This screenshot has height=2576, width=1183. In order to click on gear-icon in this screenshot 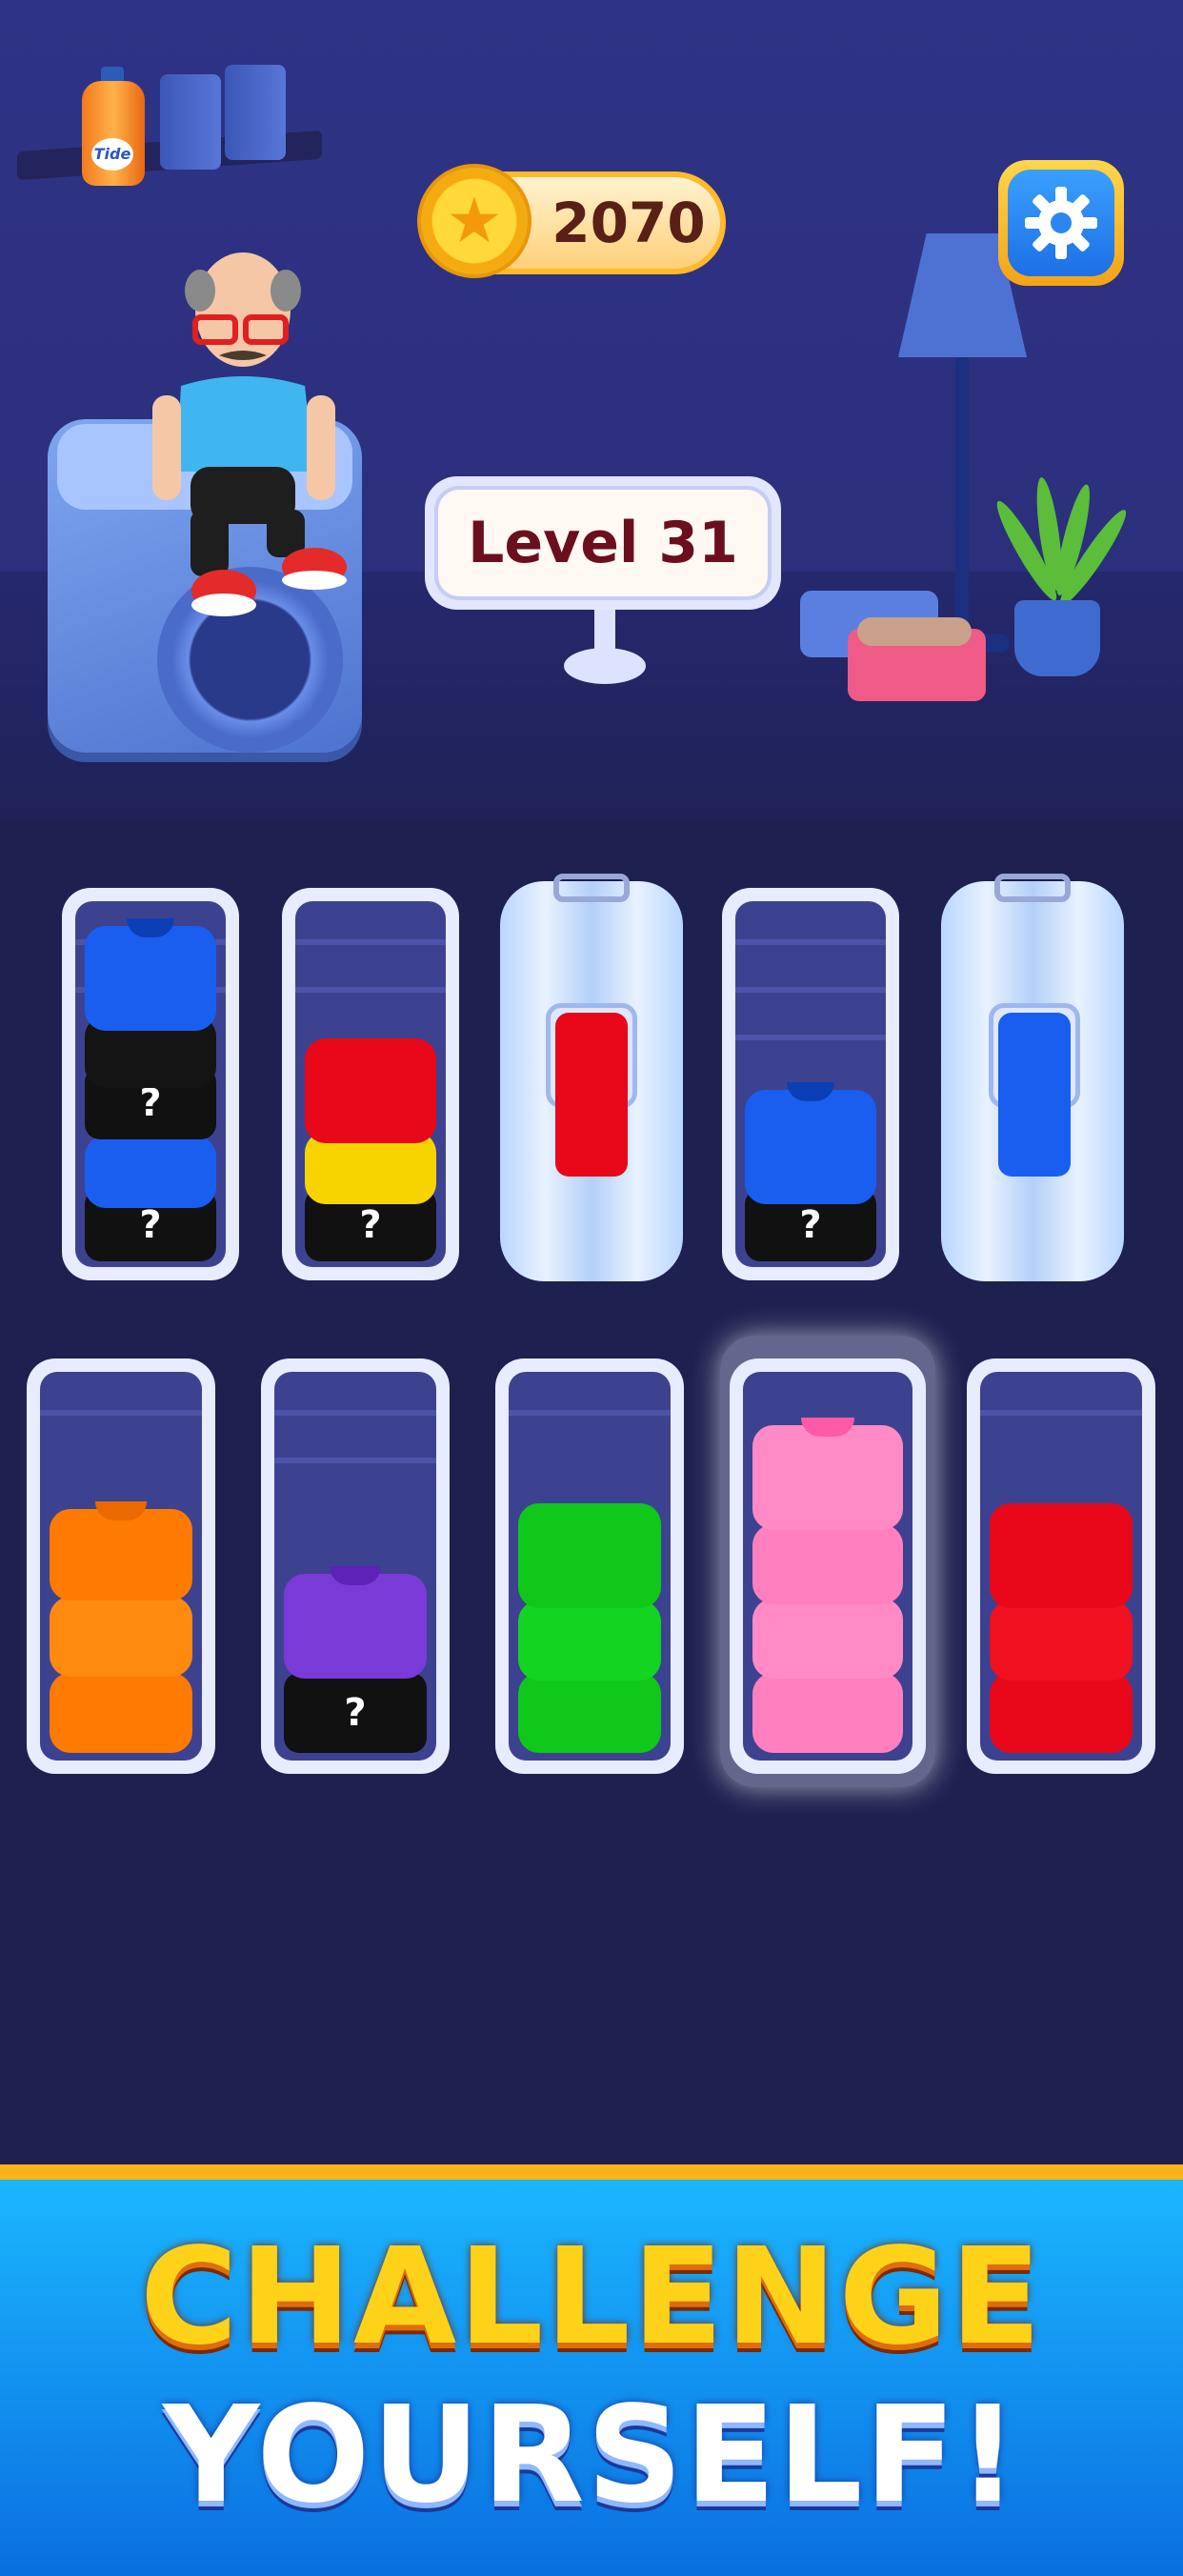, I will do `click(1061, 223)`.